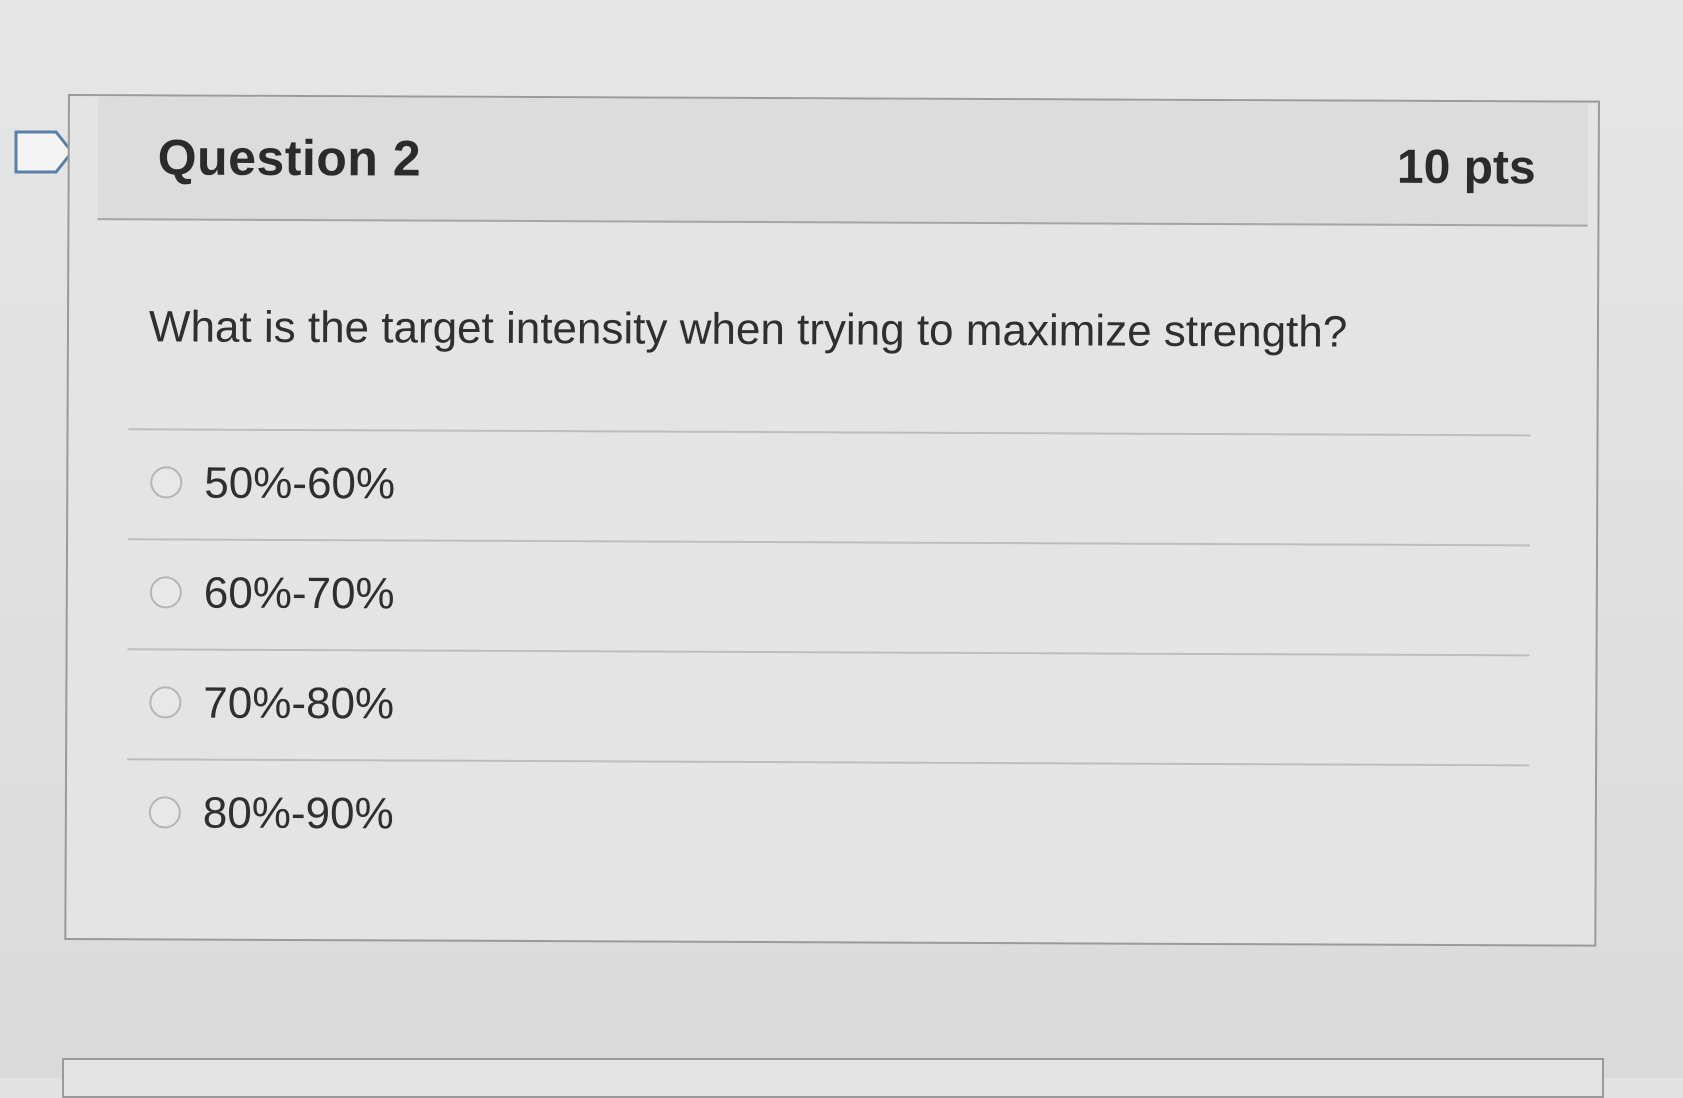 The height and width of the screenshot is (1098, 1683). What do you see at coordinates (299, 703) in the screenshot?
I see `answer-label: 70%-80%` at bounding box center [299, 703].